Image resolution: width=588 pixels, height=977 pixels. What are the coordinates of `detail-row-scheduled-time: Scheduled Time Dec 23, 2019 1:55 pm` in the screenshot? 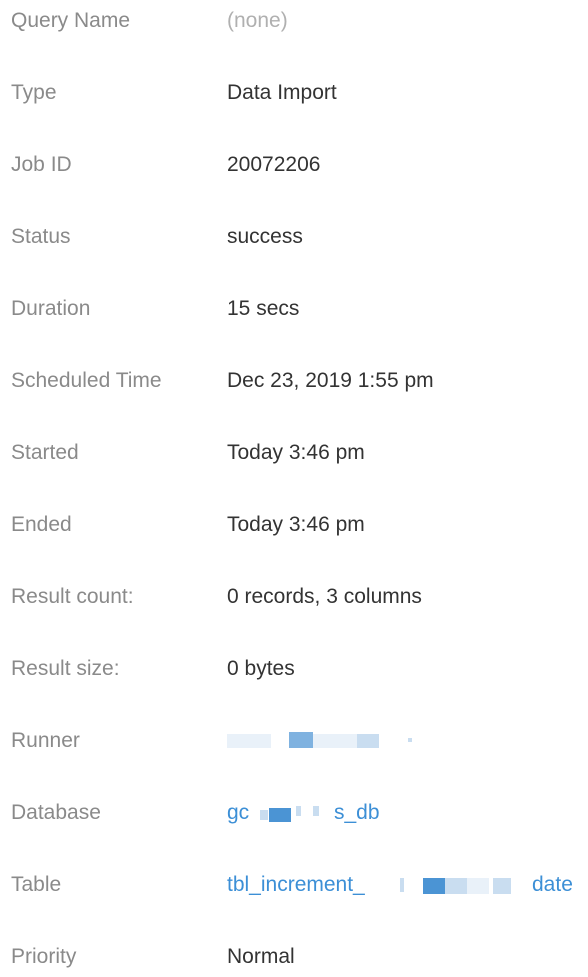 It's located at (294, 381).